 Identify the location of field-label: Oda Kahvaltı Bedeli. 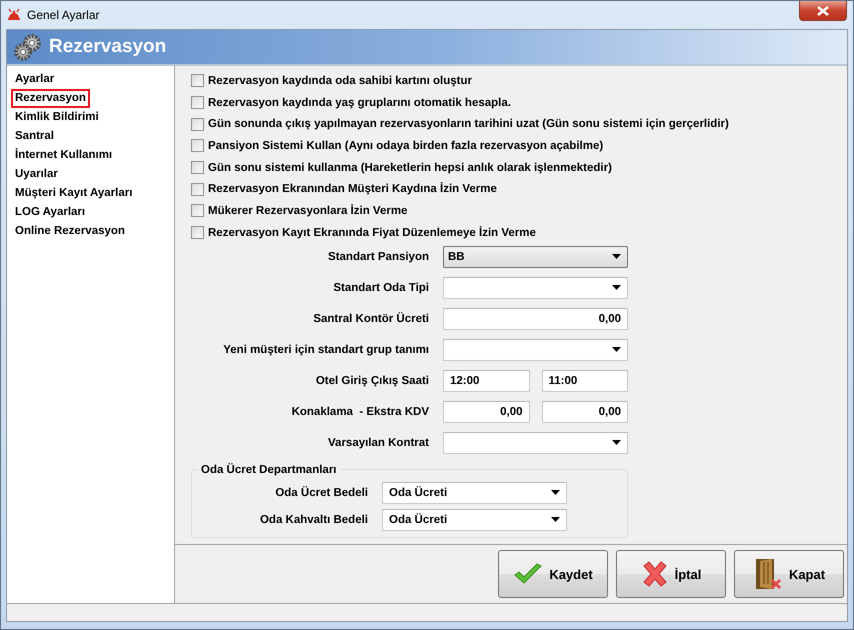
(313, 520).